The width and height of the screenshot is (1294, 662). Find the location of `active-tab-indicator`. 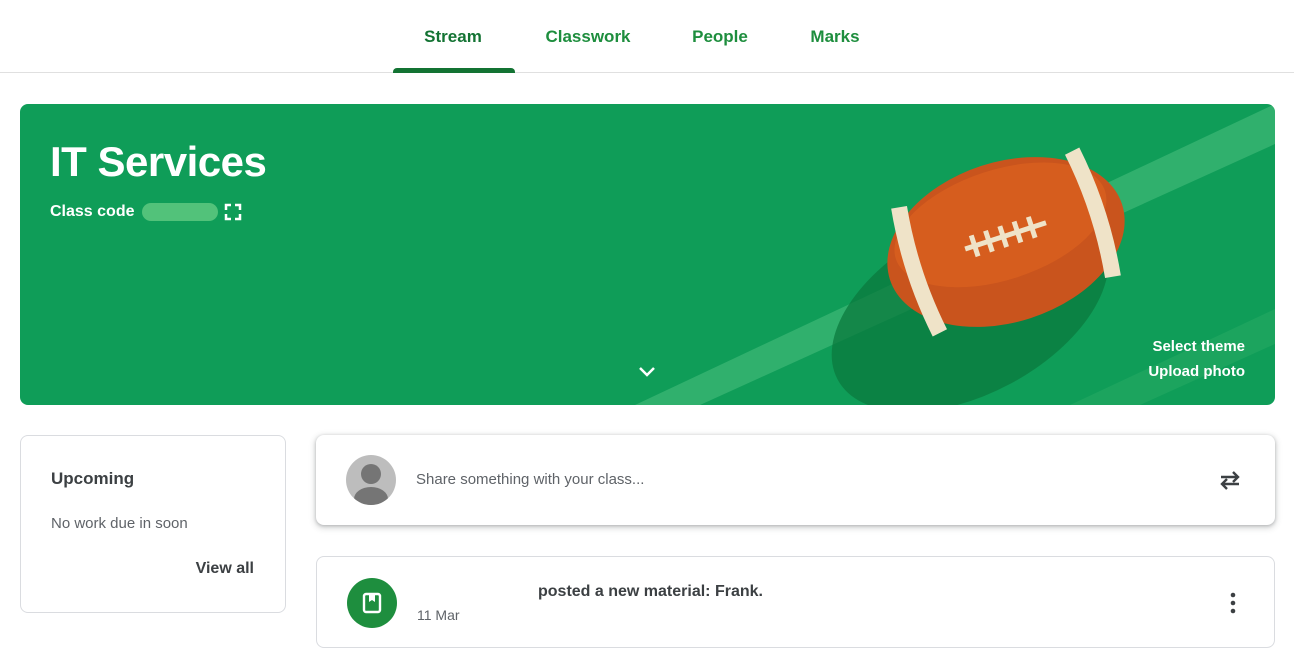

active-tab-indicator is located at coordinates (454, 70).